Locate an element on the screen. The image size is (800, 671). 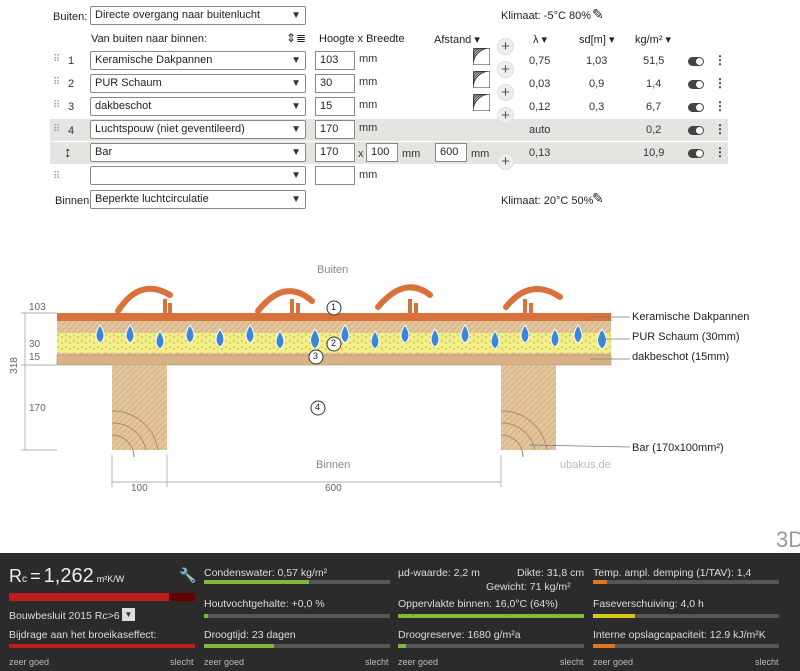
bar-right is located at coordinates (528, 411).